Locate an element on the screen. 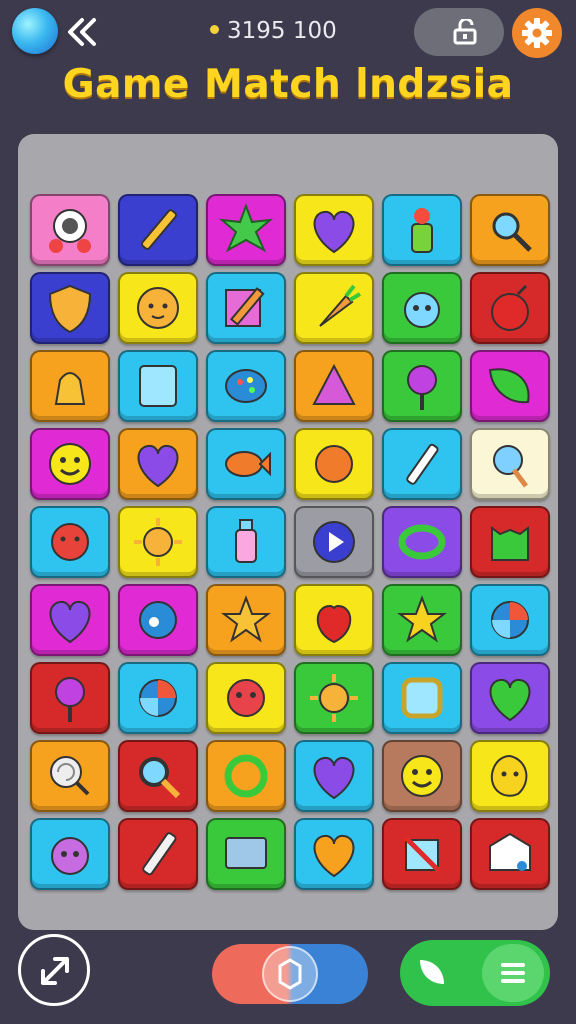 The width and height of the screenshot is (576, 1024). hamburger-menu-icon is located at coordinates (513, 973).